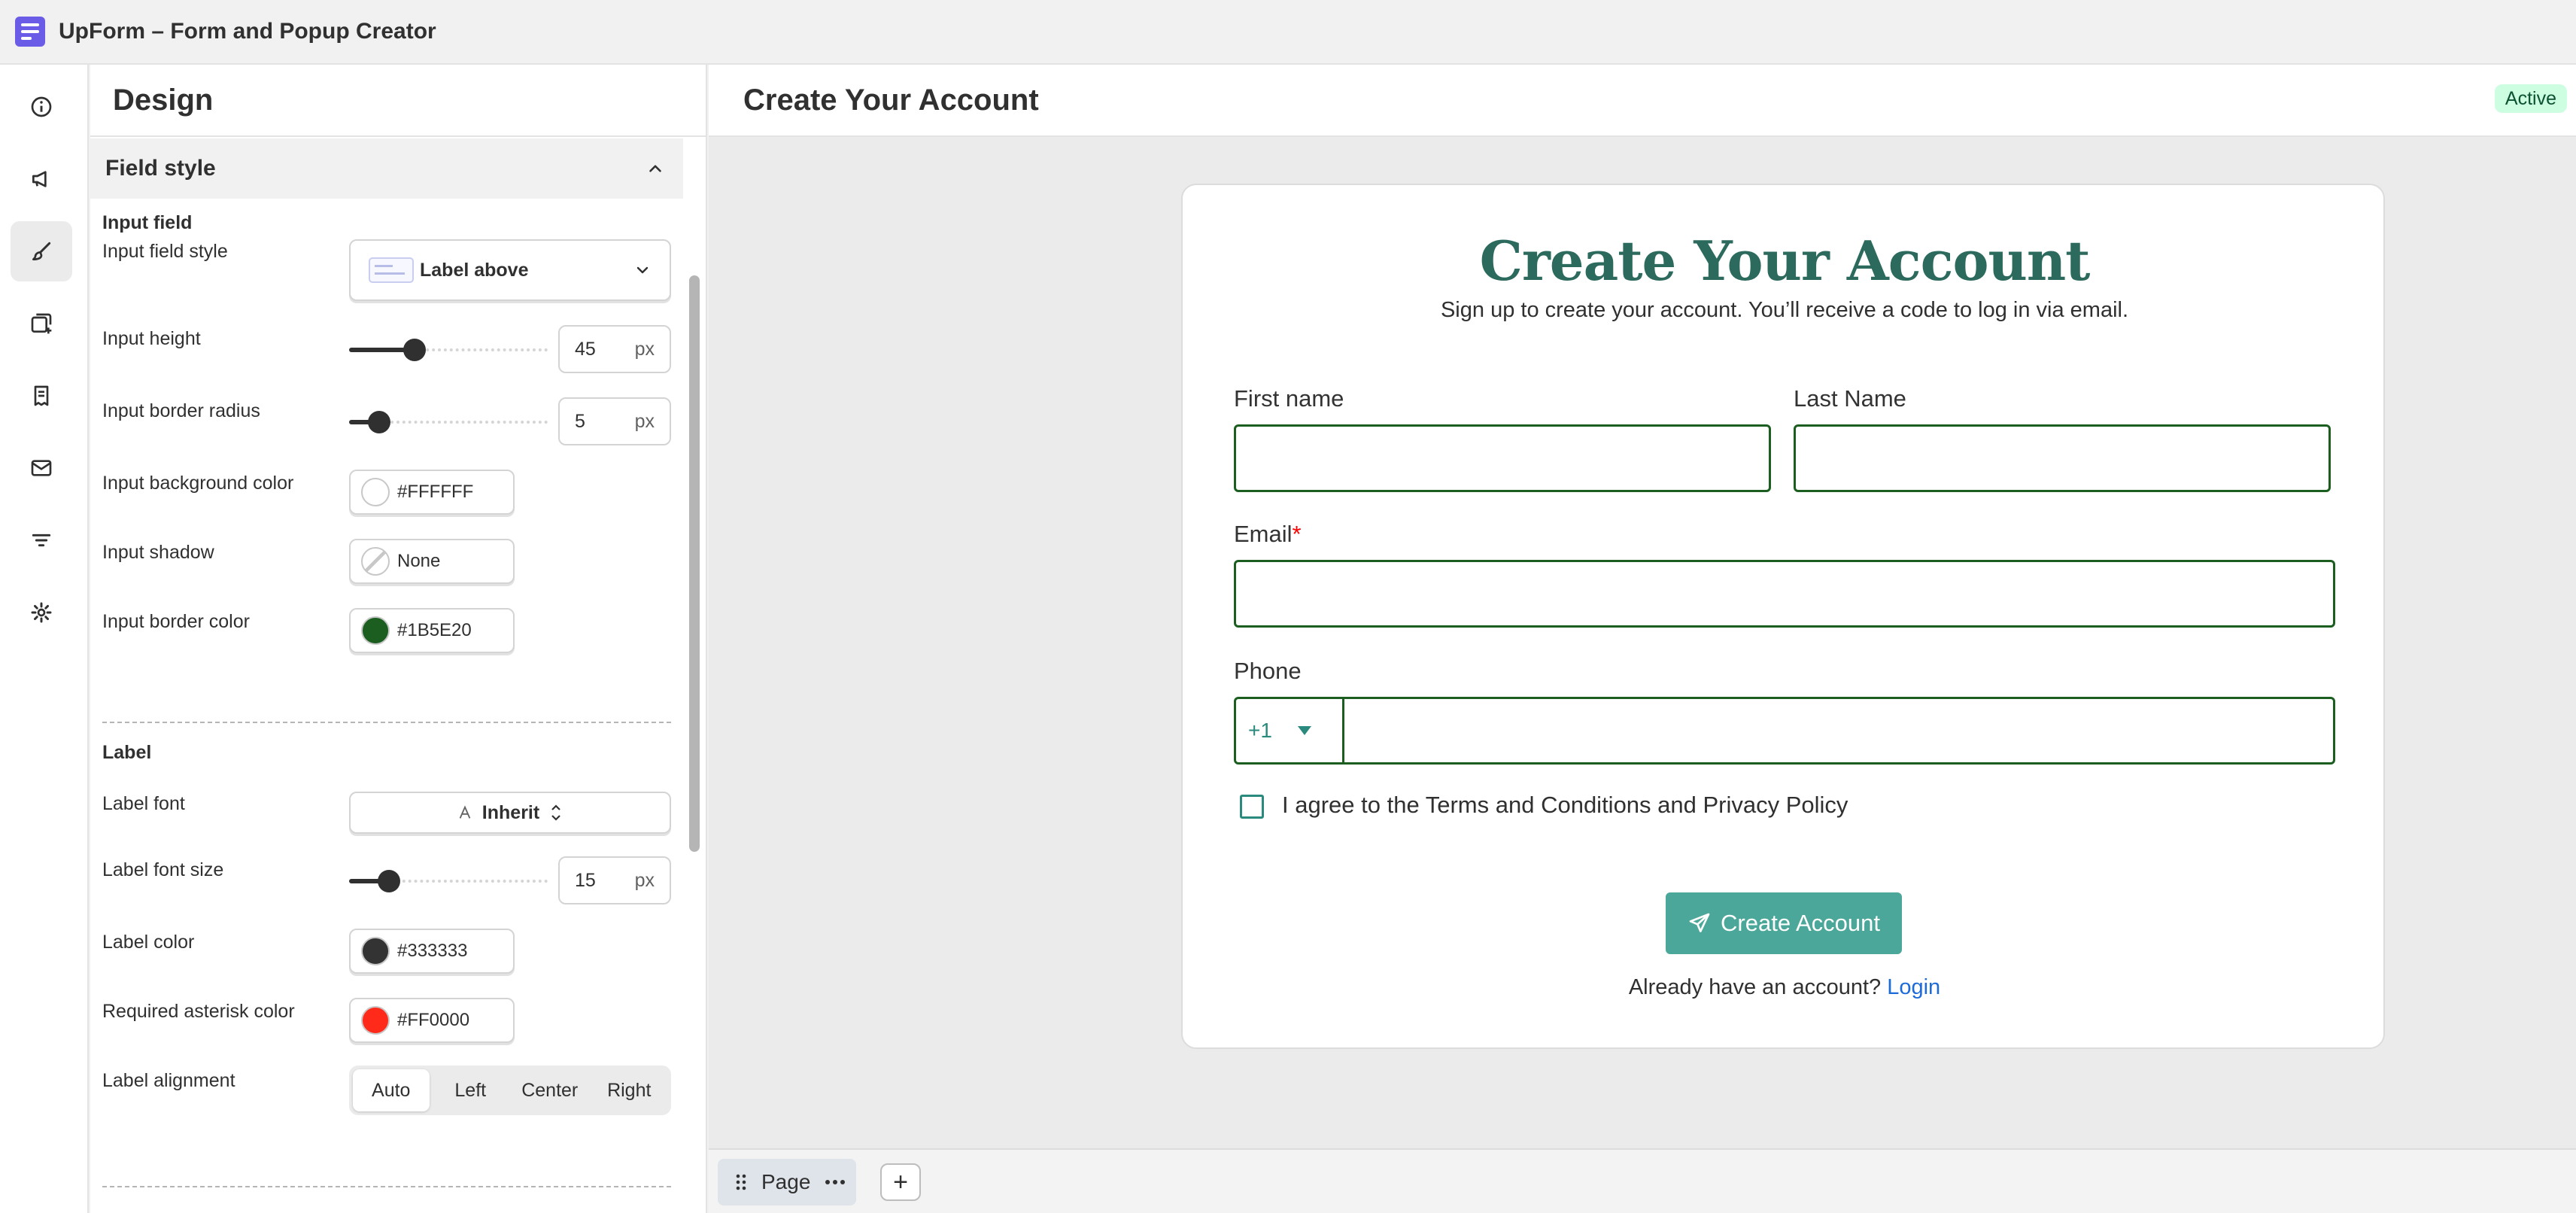 The height and width of the screenshot is (1213, 2576). Describe the element at coordinates (1290, 730) in the screenshot. I see `country-code-select: +1` at that location.